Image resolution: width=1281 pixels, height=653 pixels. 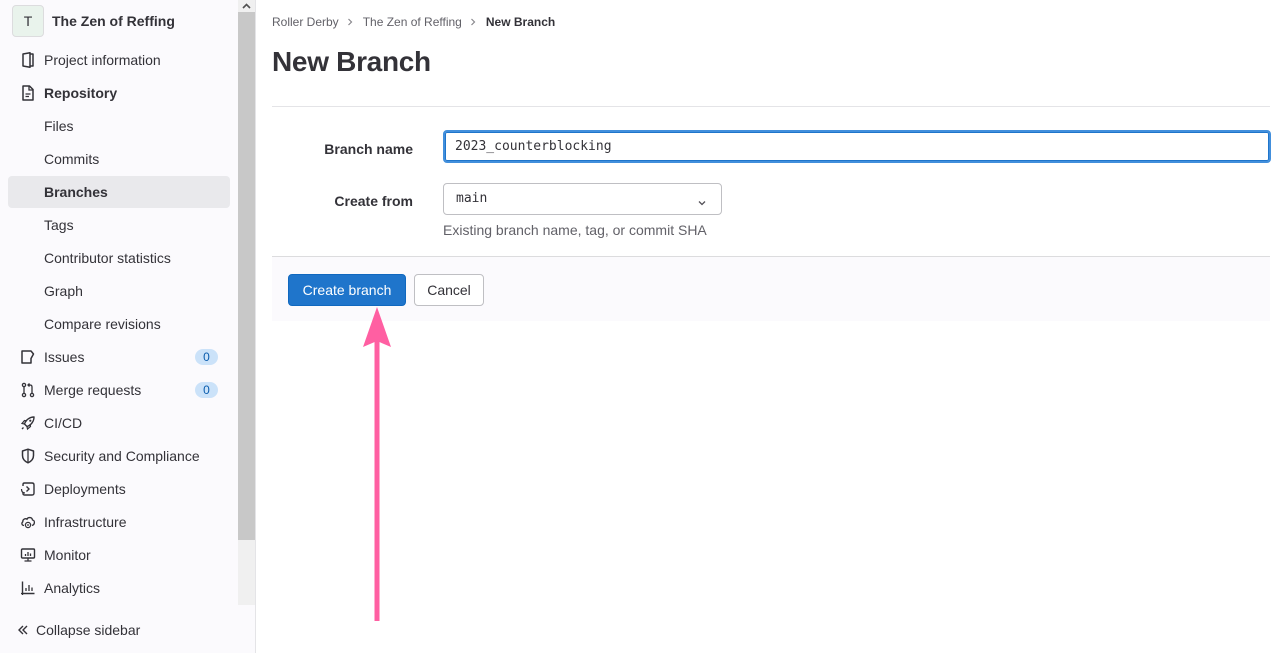 I want to click on sidebar-item-label: Deployments, so click(x=85, y=489).